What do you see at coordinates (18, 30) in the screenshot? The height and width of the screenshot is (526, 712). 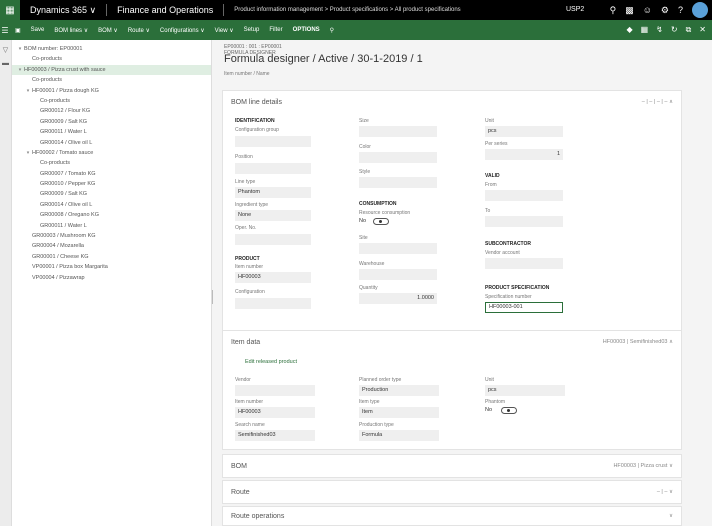 I see `save-icon: ▣` at bounding box center [18, 30].